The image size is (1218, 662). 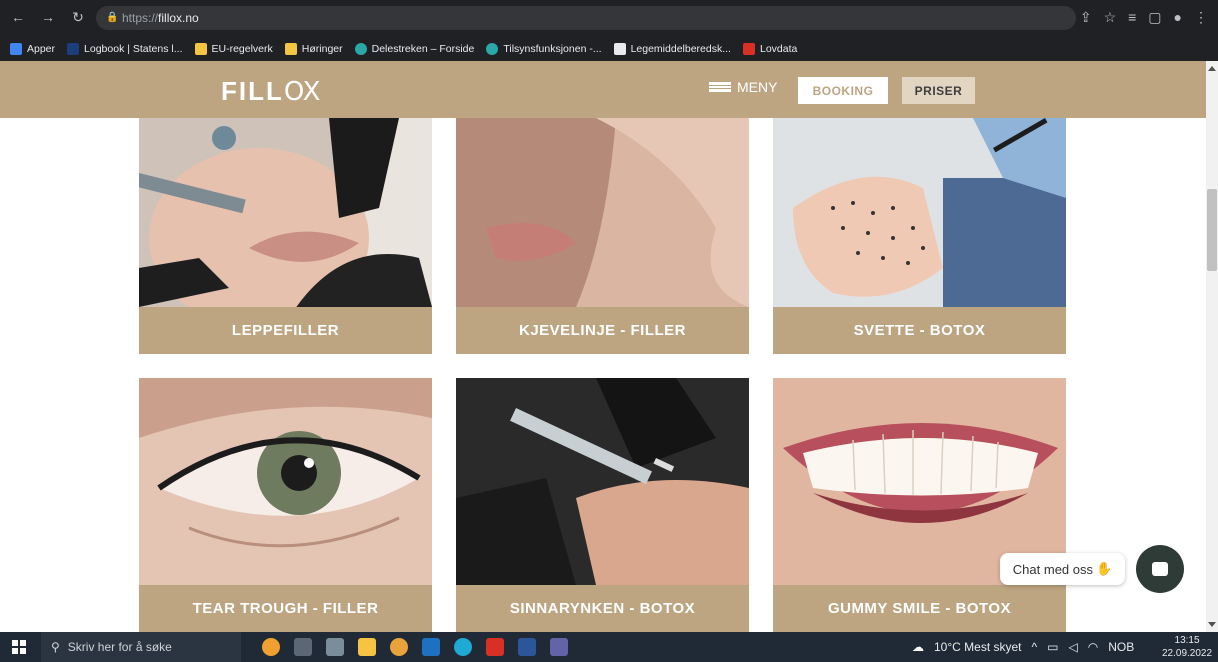 I want to click on word-icon, so click(x=527, y=647).